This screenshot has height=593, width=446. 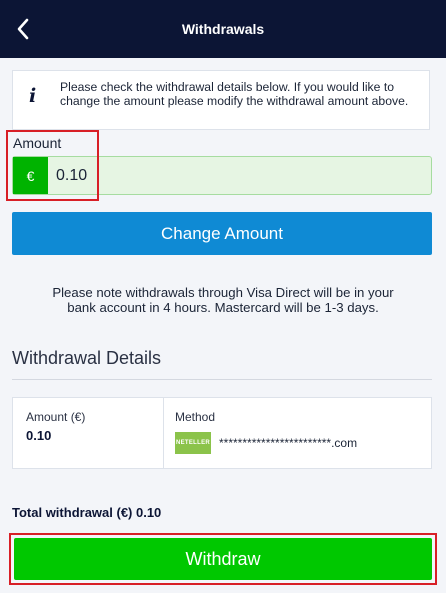 I want to click on amount-input, so click(x=242, y=175).